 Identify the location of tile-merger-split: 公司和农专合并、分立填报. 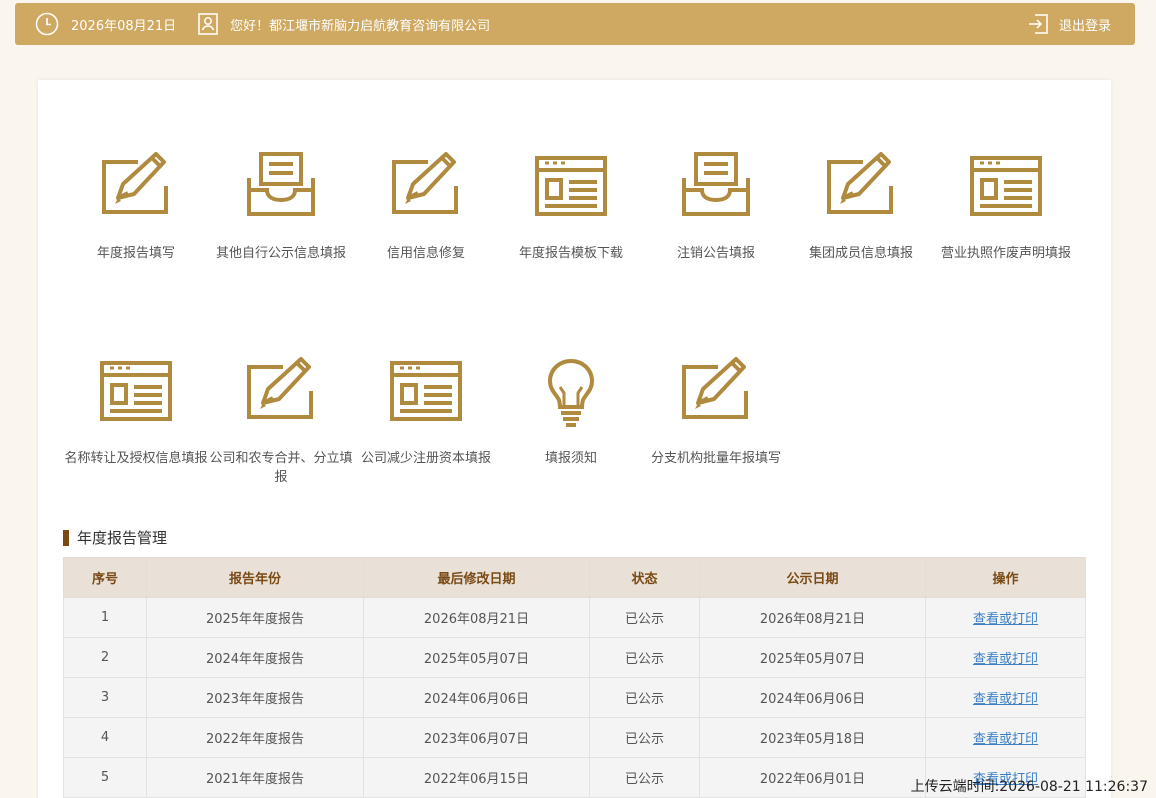
(281, 421).